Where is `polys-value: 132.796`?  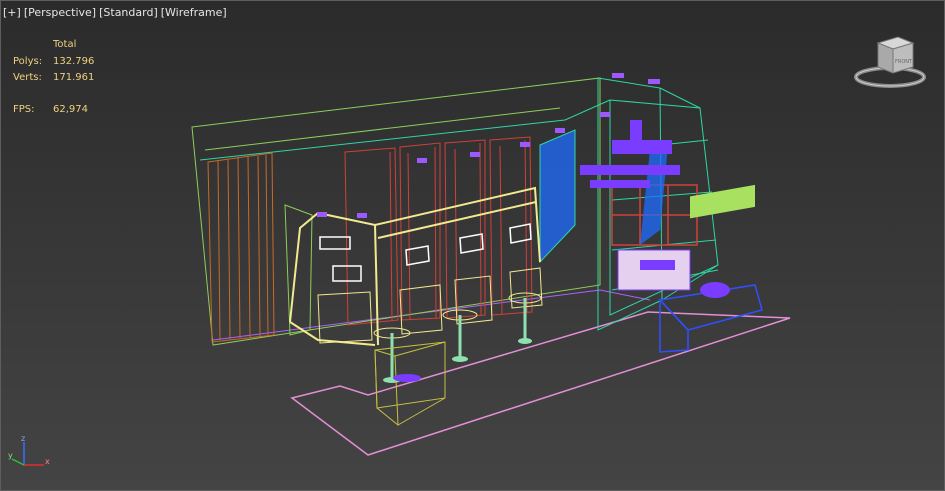 polys-value: 132.796 is located at coordinates (74, 61).